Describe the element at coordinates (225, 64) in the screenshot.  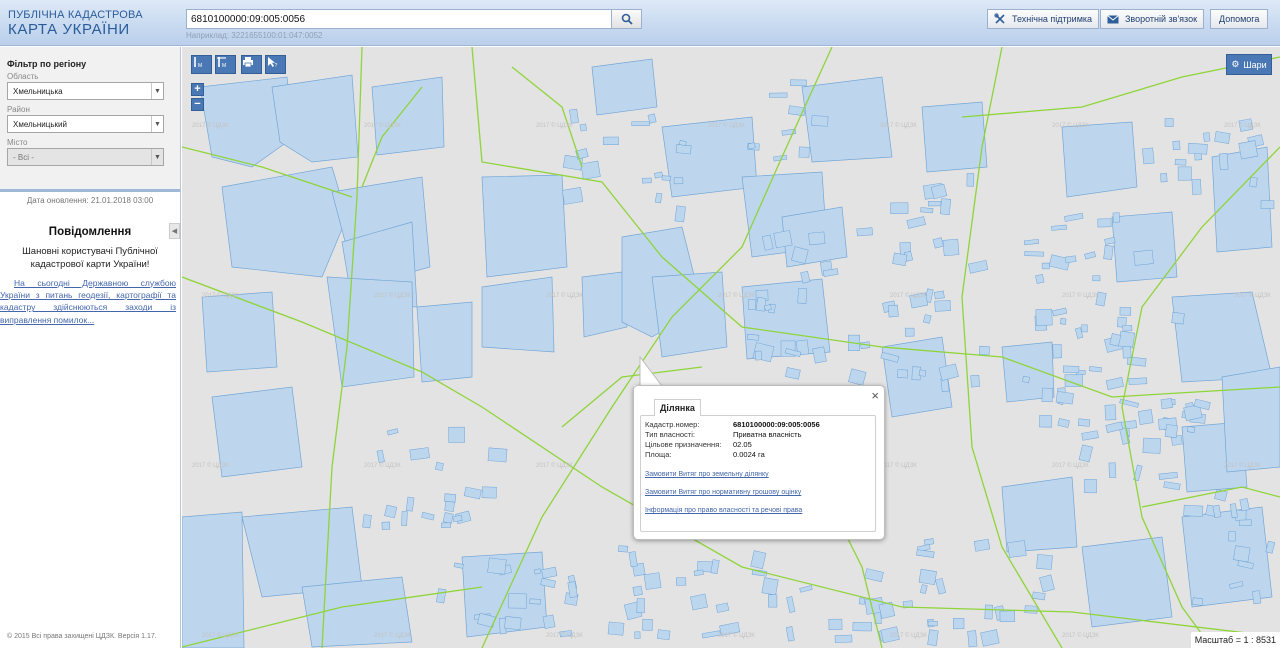
I see `measure-area-button: M` at that location.